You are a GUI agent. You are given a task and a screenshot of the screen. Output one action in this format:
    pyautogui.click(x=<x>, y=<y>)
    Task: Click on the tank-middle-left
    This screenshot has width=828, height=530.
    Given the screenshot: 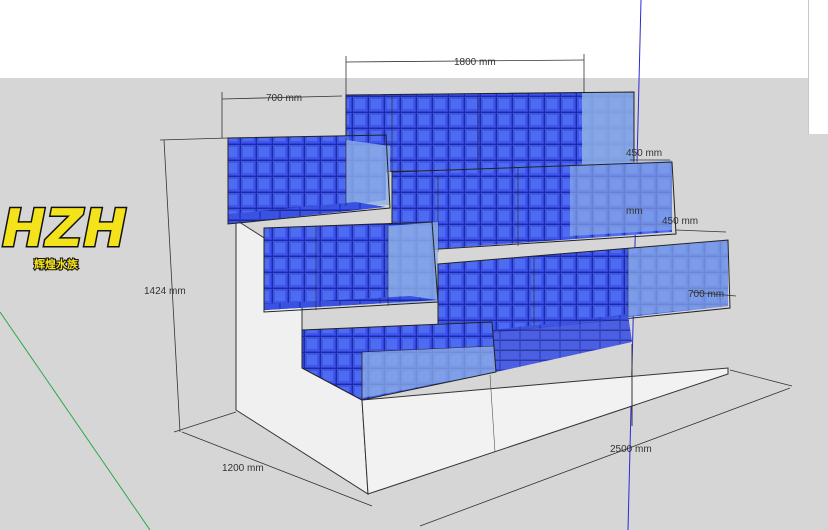 What is the action you would take?
    pyautogui.click(x=351, y=267)
    